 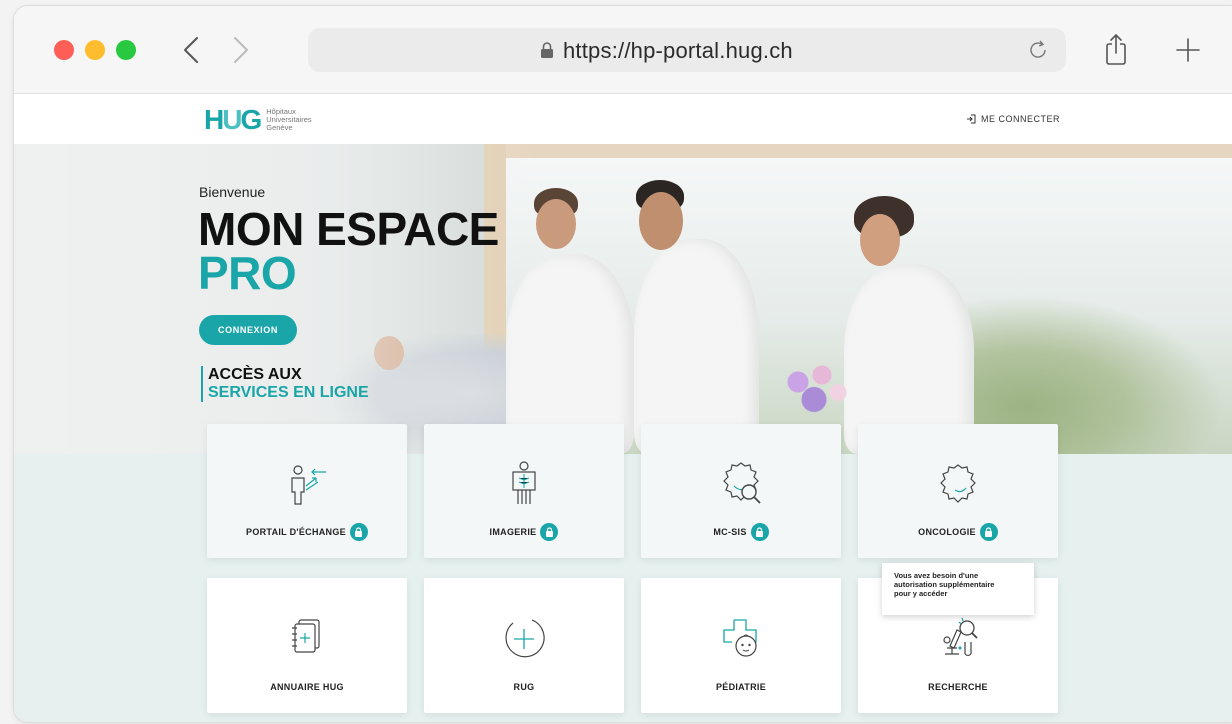 What do you see at coordinates (936, 575) in the screenshot?
I see `tooltip-line: Vous avez besoin d'une` at bounding box center [936, 575].